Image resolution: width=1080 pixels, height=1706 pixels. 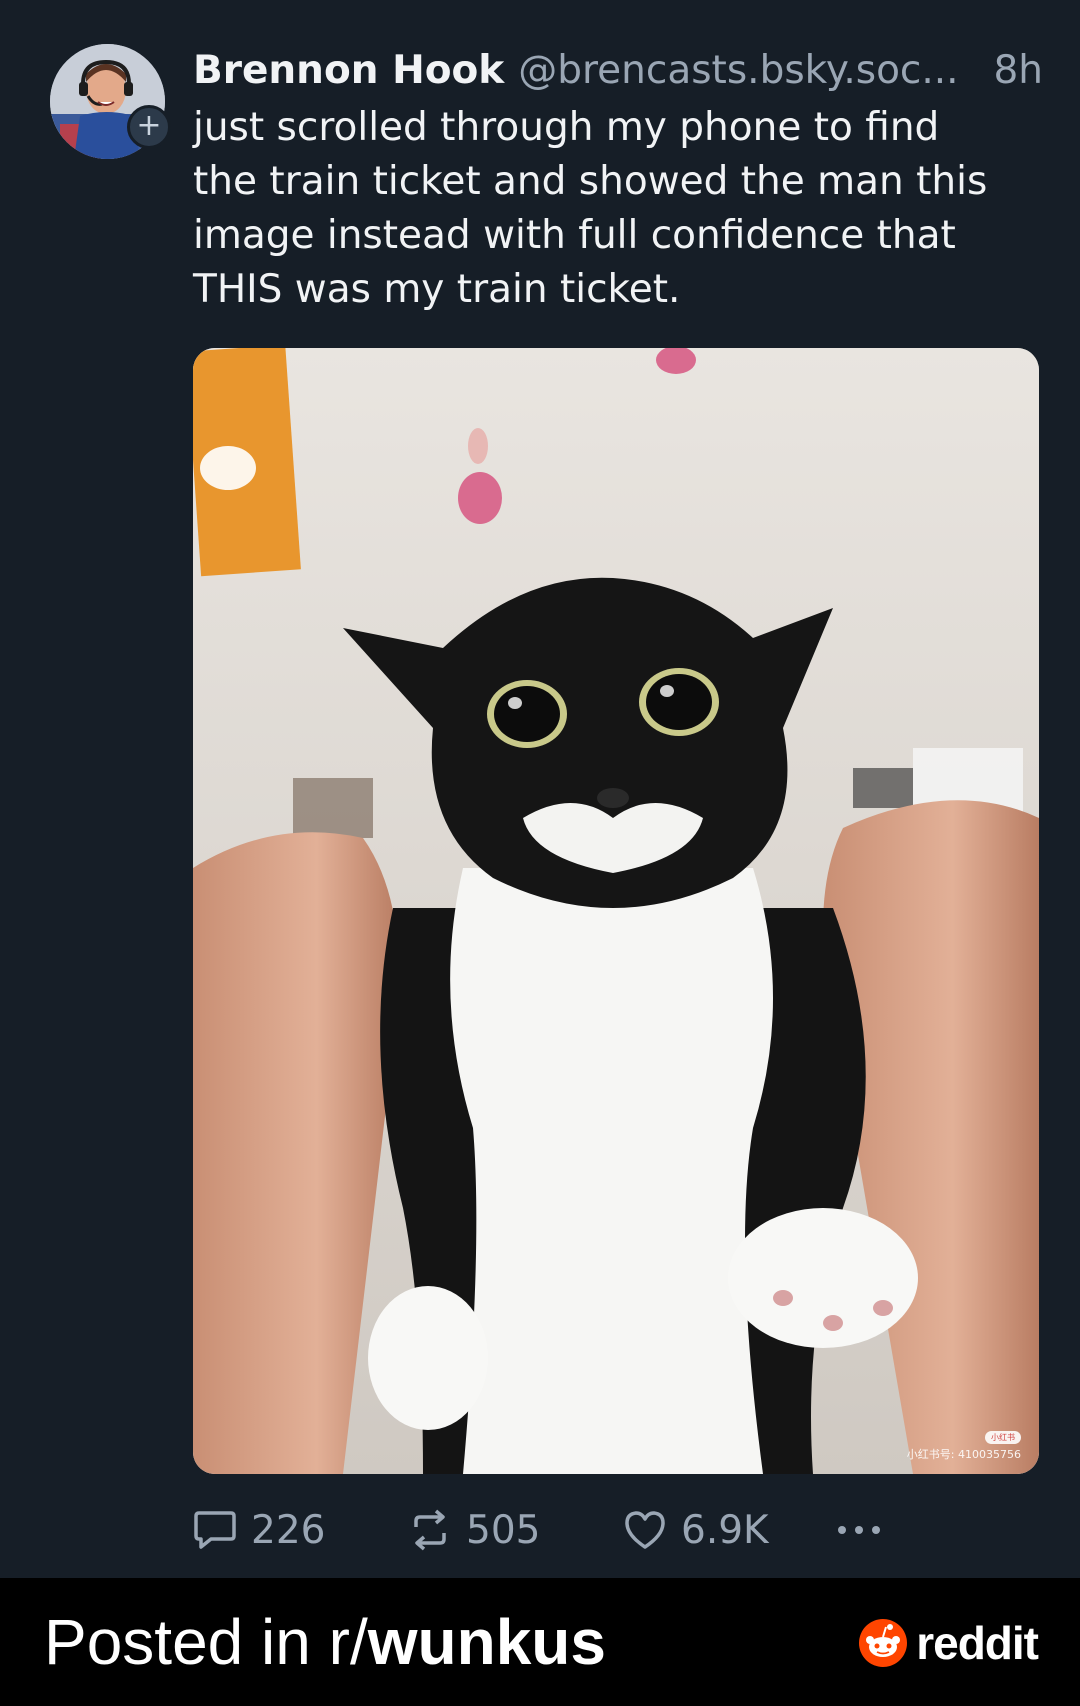 I want to click on more-dots-icon, so click(x=842, y=1530).